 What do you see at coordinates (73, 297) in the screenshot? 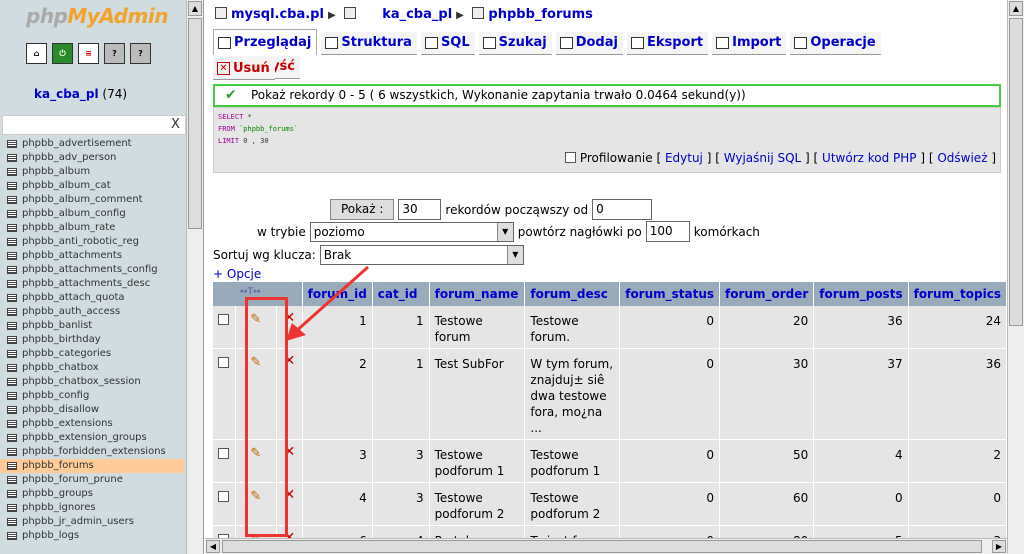
I see `sidebar-table-label: phpbb_attach_quota` at bounding box center [73, 297].